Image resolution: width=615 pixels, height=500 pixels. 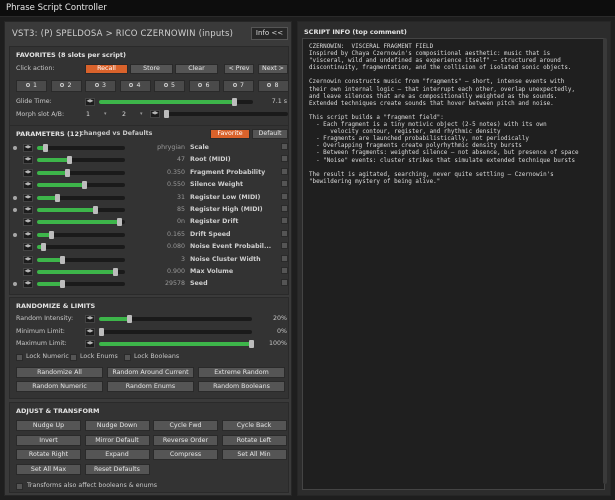 I want to click on morph-stepper-icon: ◀▶, so click(x=155, y=114).